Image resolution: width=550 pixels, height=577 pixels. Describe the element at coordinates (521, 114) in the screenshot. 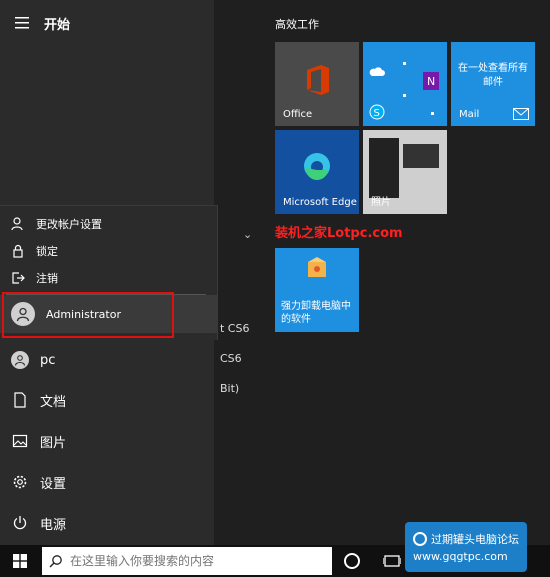

I see `envelope-icon` at that location.